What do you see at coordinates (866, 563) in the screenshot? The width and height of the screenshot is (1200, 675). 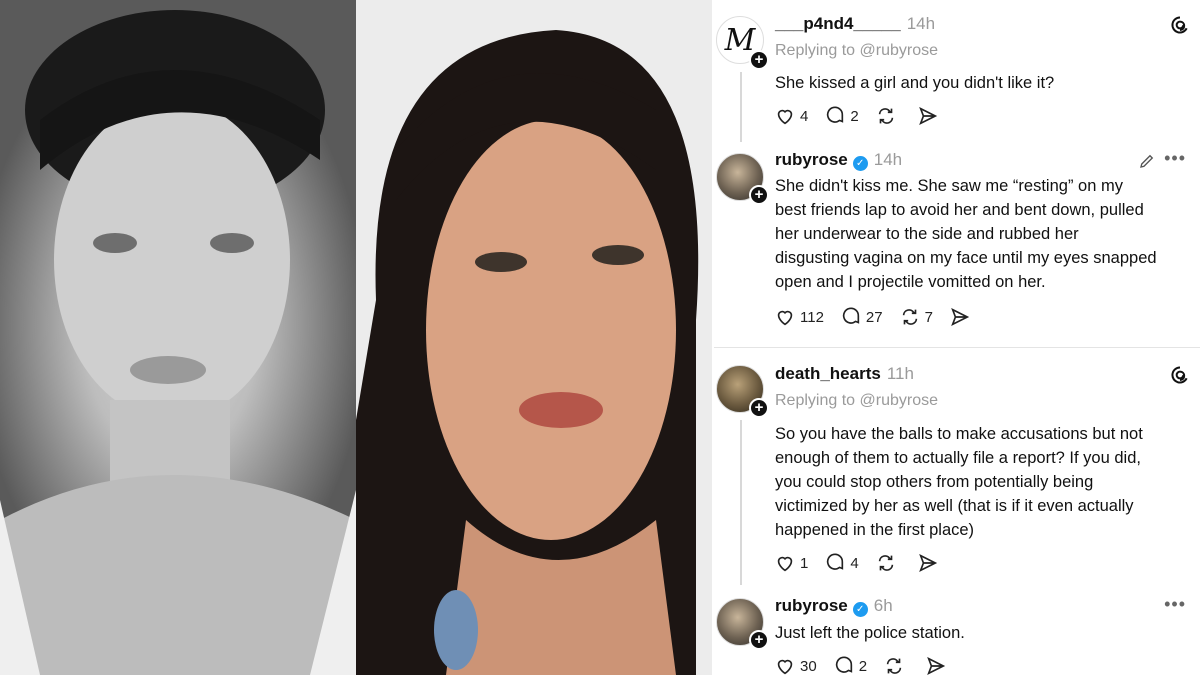 I see `post-actions: 1 4` at bounding box center [866, 563].